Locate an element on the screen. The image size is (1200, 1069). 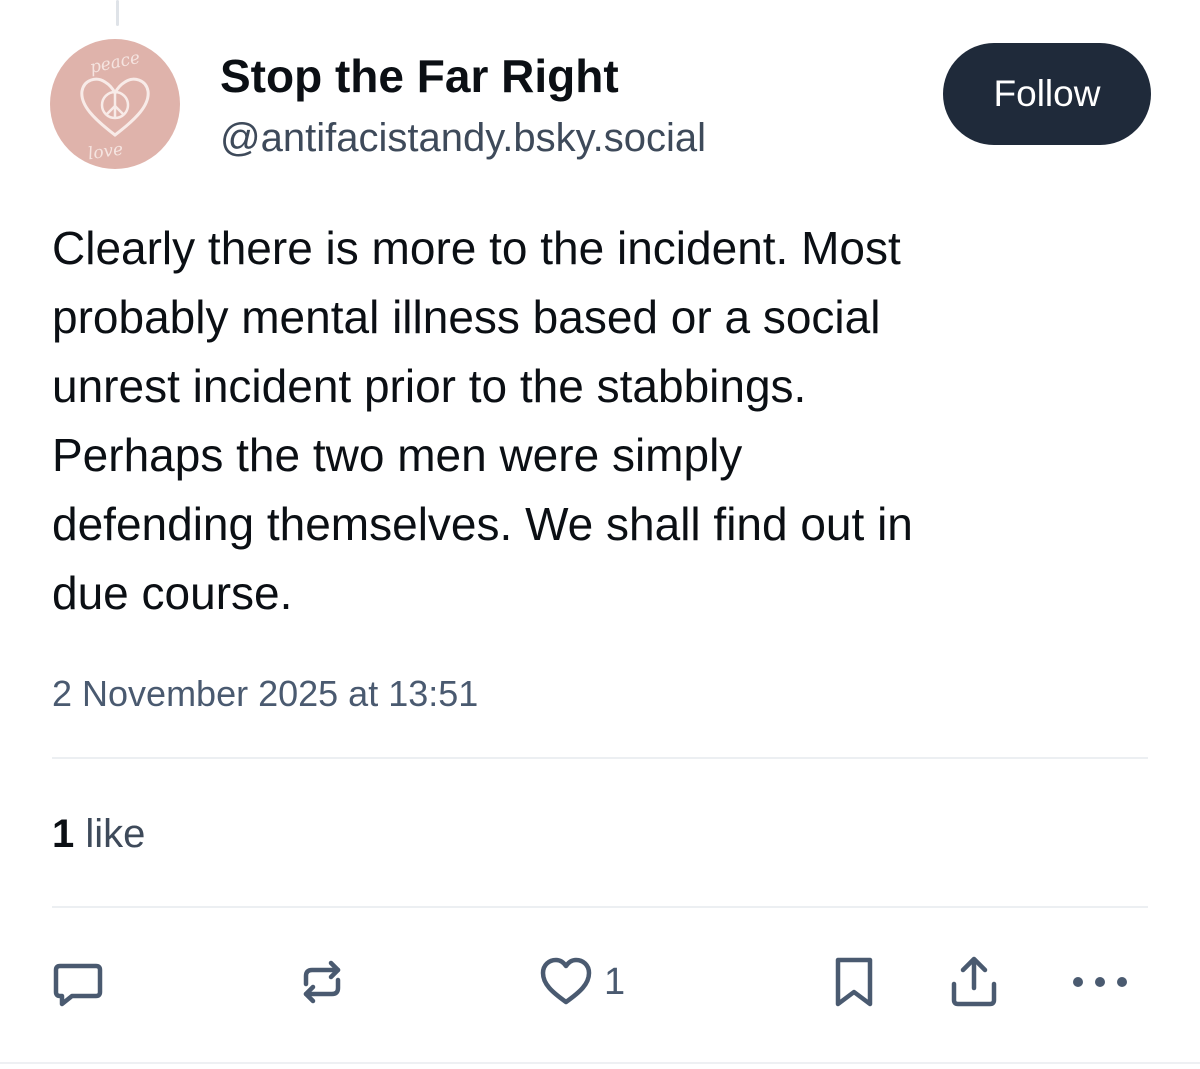
author-handle: @antifacistandy.bsky.social is located at coordinates (463, 138).